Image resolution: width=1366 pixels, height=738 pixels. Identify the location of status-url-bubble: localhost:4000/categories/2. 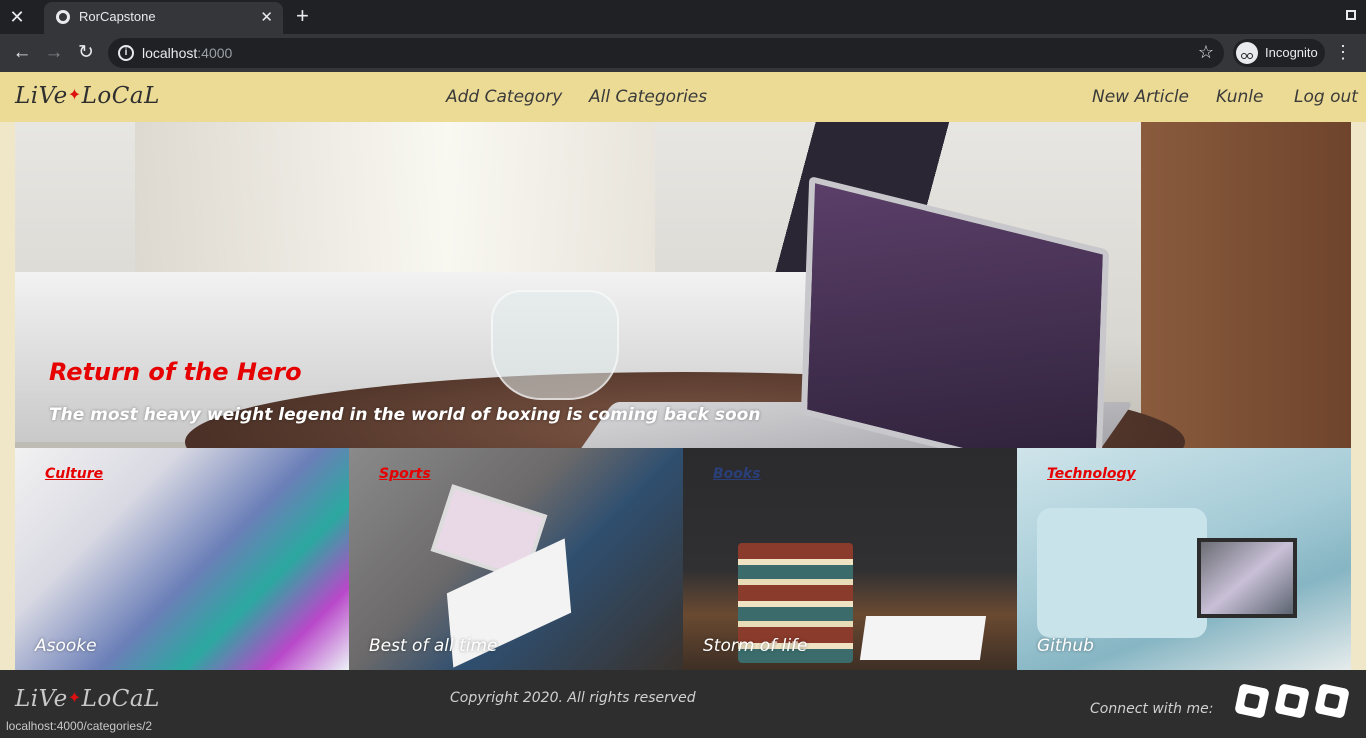
(79, 726).